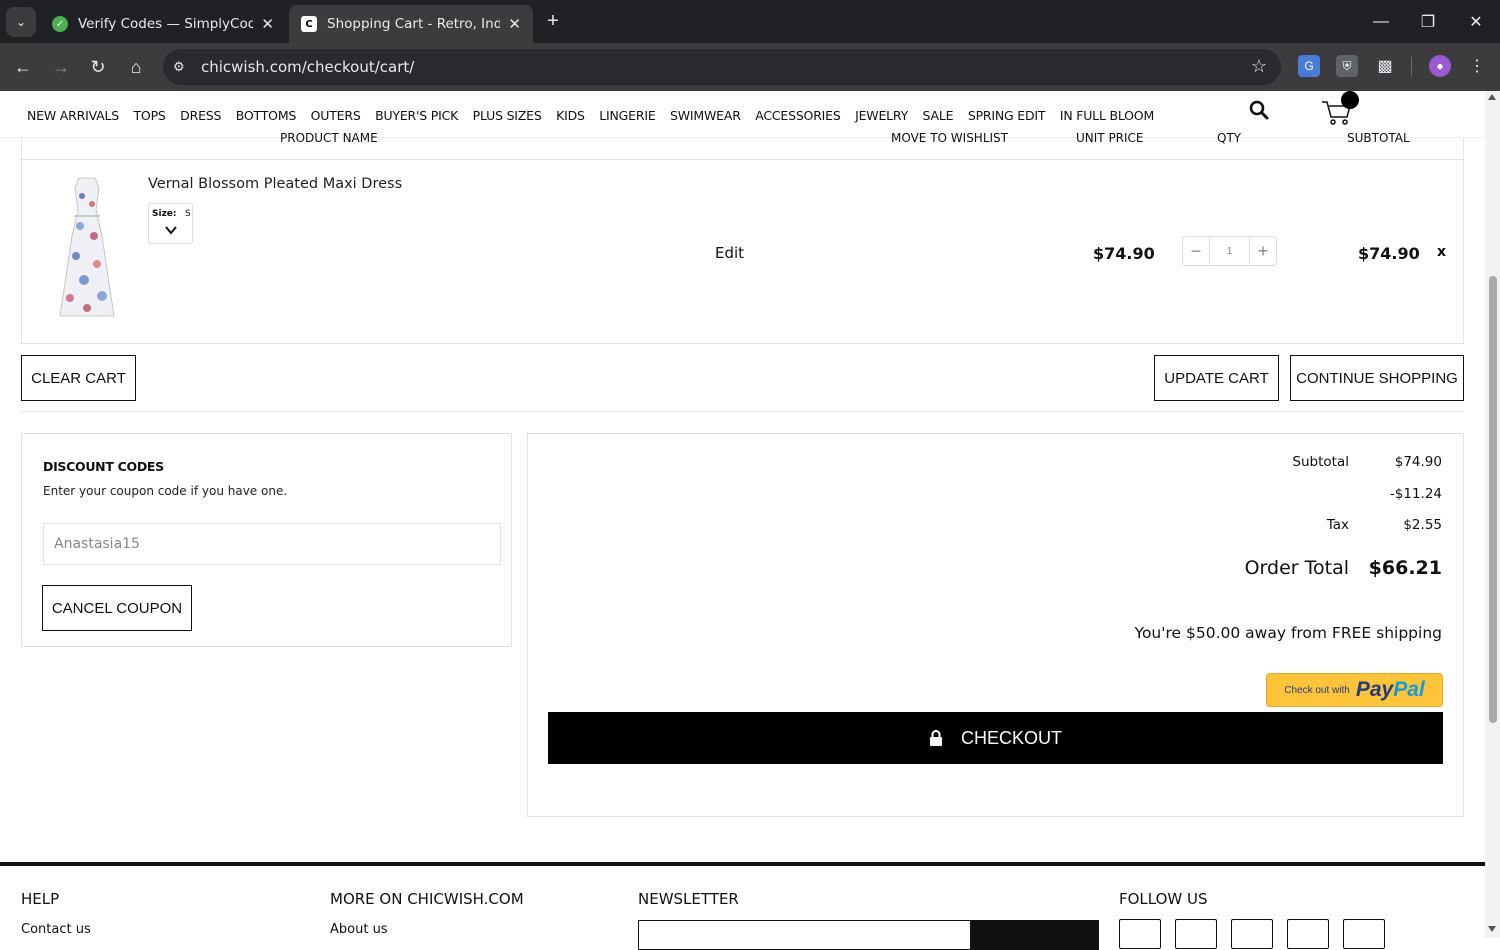 This screenshot has height=950, width=1500. What do you see at coordinates (200, 115) in the screenshot?
I see `nav-dress: DRESS` at bounding box center [200, 115].